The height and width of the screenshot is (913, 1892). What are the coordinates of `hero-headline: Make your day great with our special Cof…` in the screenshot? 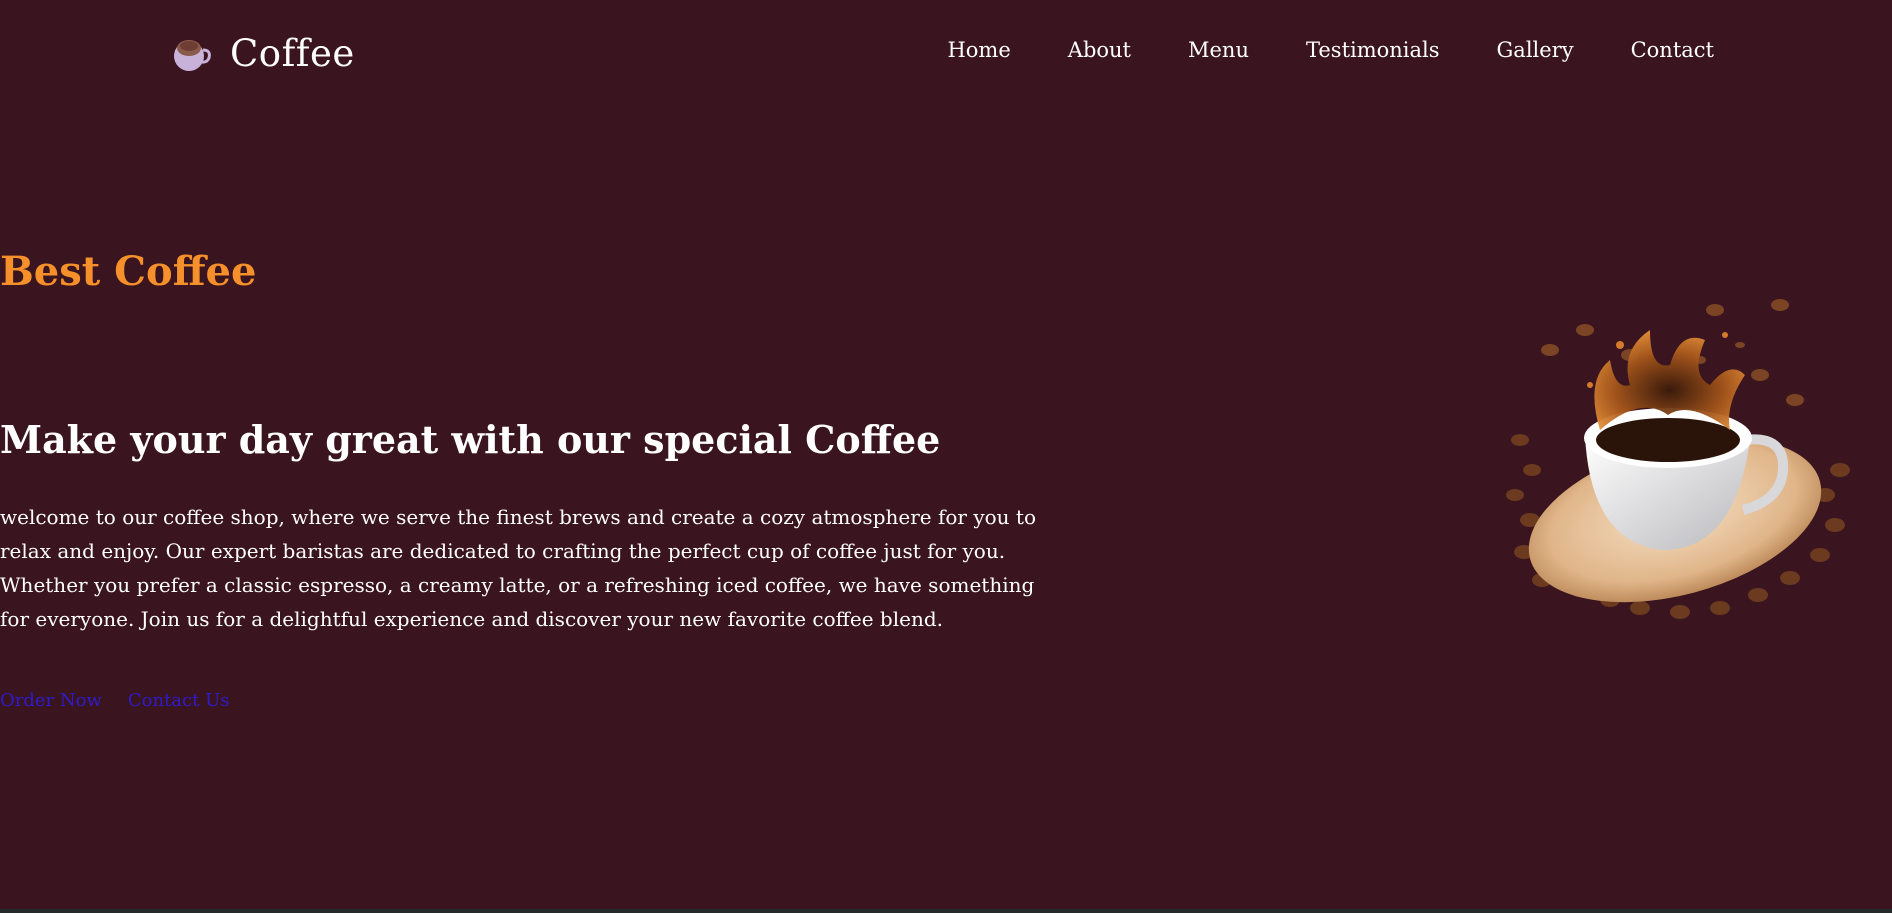 It's located at (470, 439).